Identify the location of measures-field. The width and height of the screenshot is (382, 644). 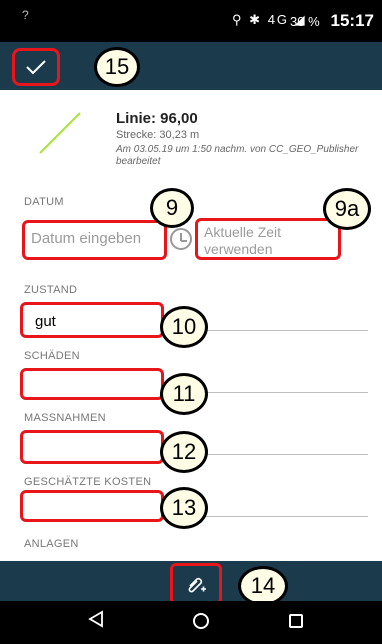
(92, 447).